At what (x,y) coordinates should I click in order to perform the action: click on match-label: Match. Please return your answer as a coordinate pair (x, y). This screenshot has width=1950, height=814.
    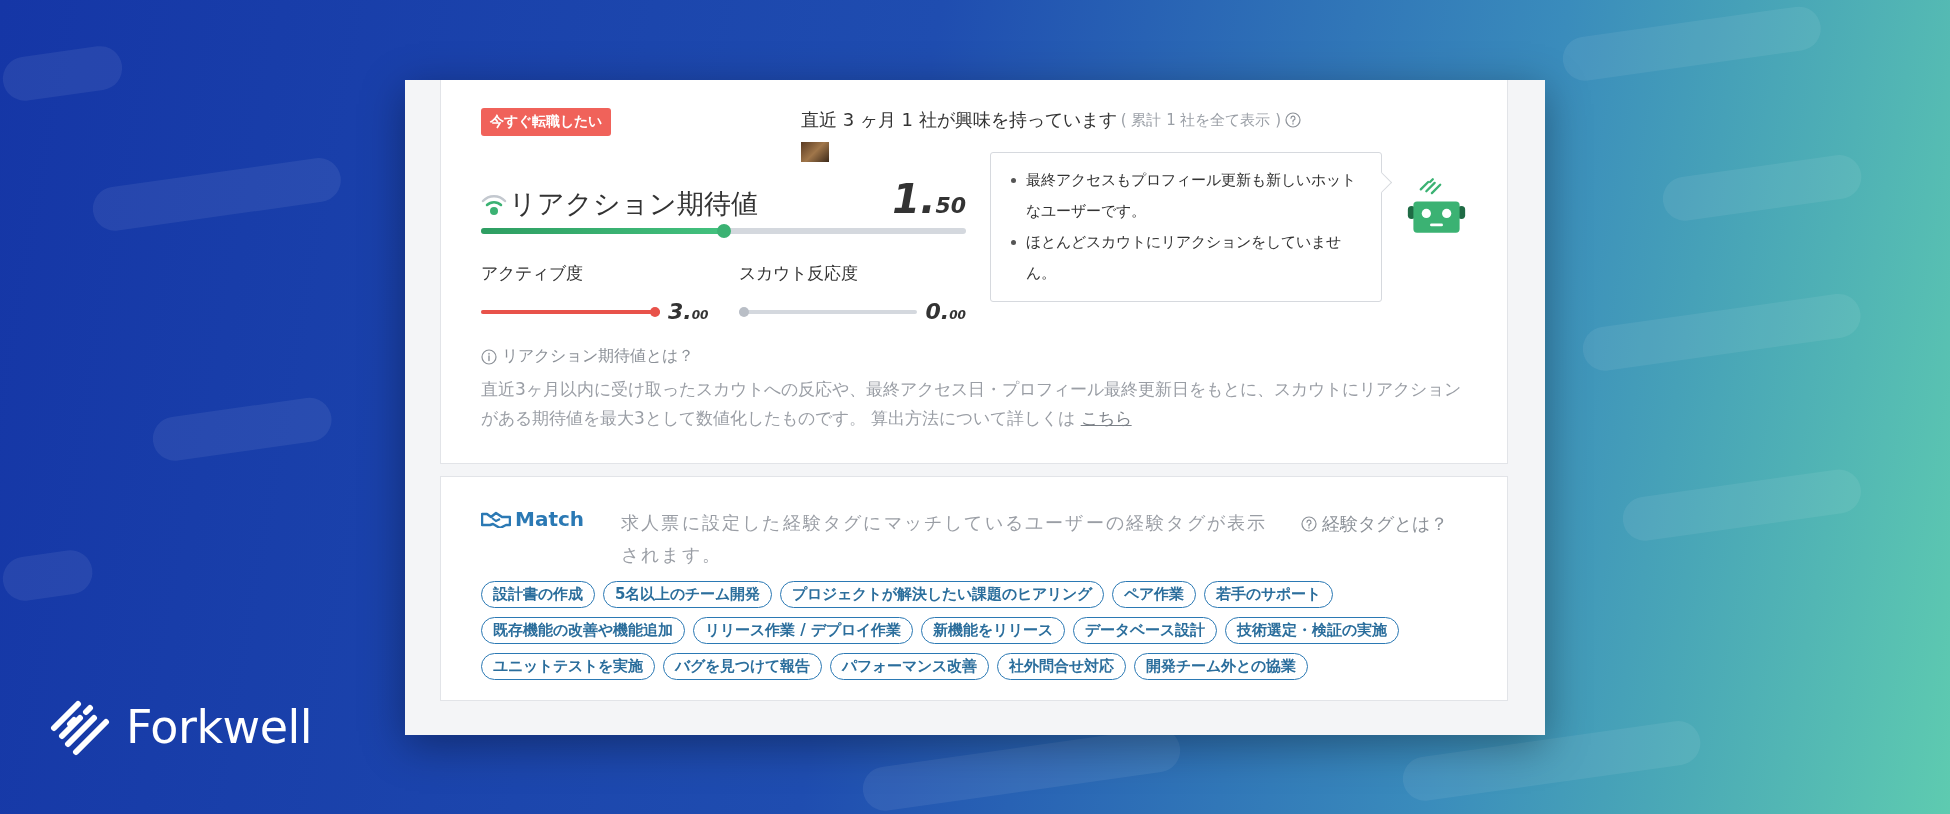
    Looking at the image, I should click on (550, 519).